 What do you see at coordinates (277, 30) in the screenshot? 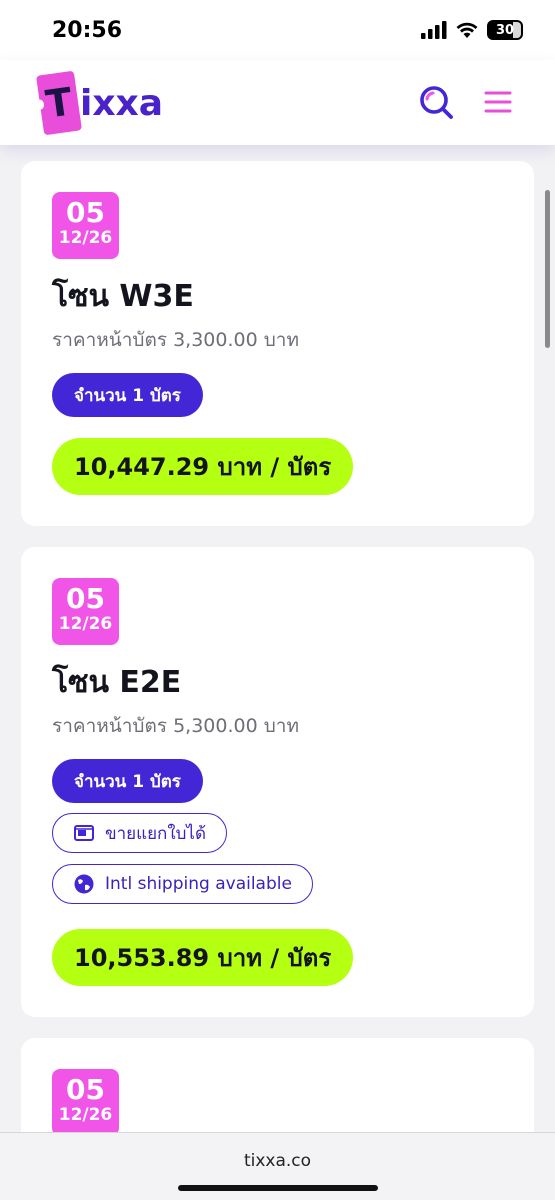
I see `status-bar: 20:56 30` at bounding box center [277, 30].